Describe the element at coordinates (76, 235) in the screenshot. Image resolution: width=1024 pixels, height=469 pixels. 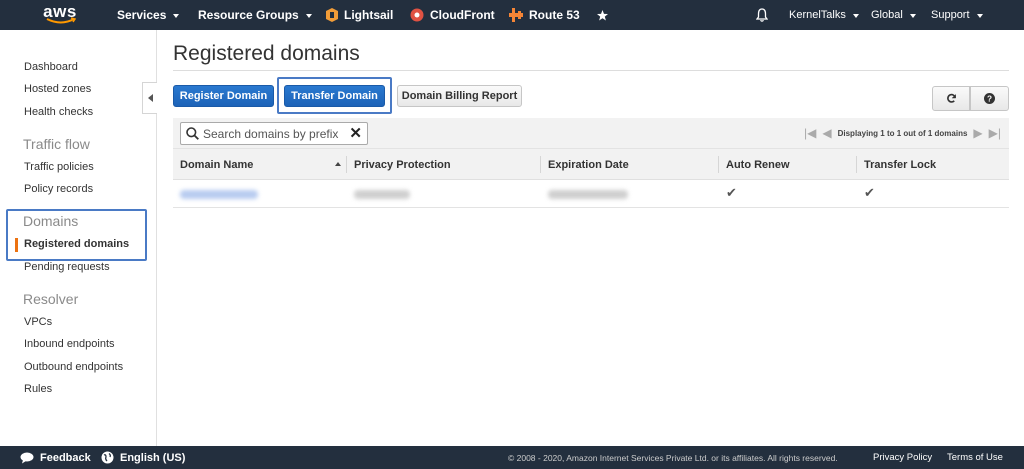
I see `highlight-box-domains` at that location.